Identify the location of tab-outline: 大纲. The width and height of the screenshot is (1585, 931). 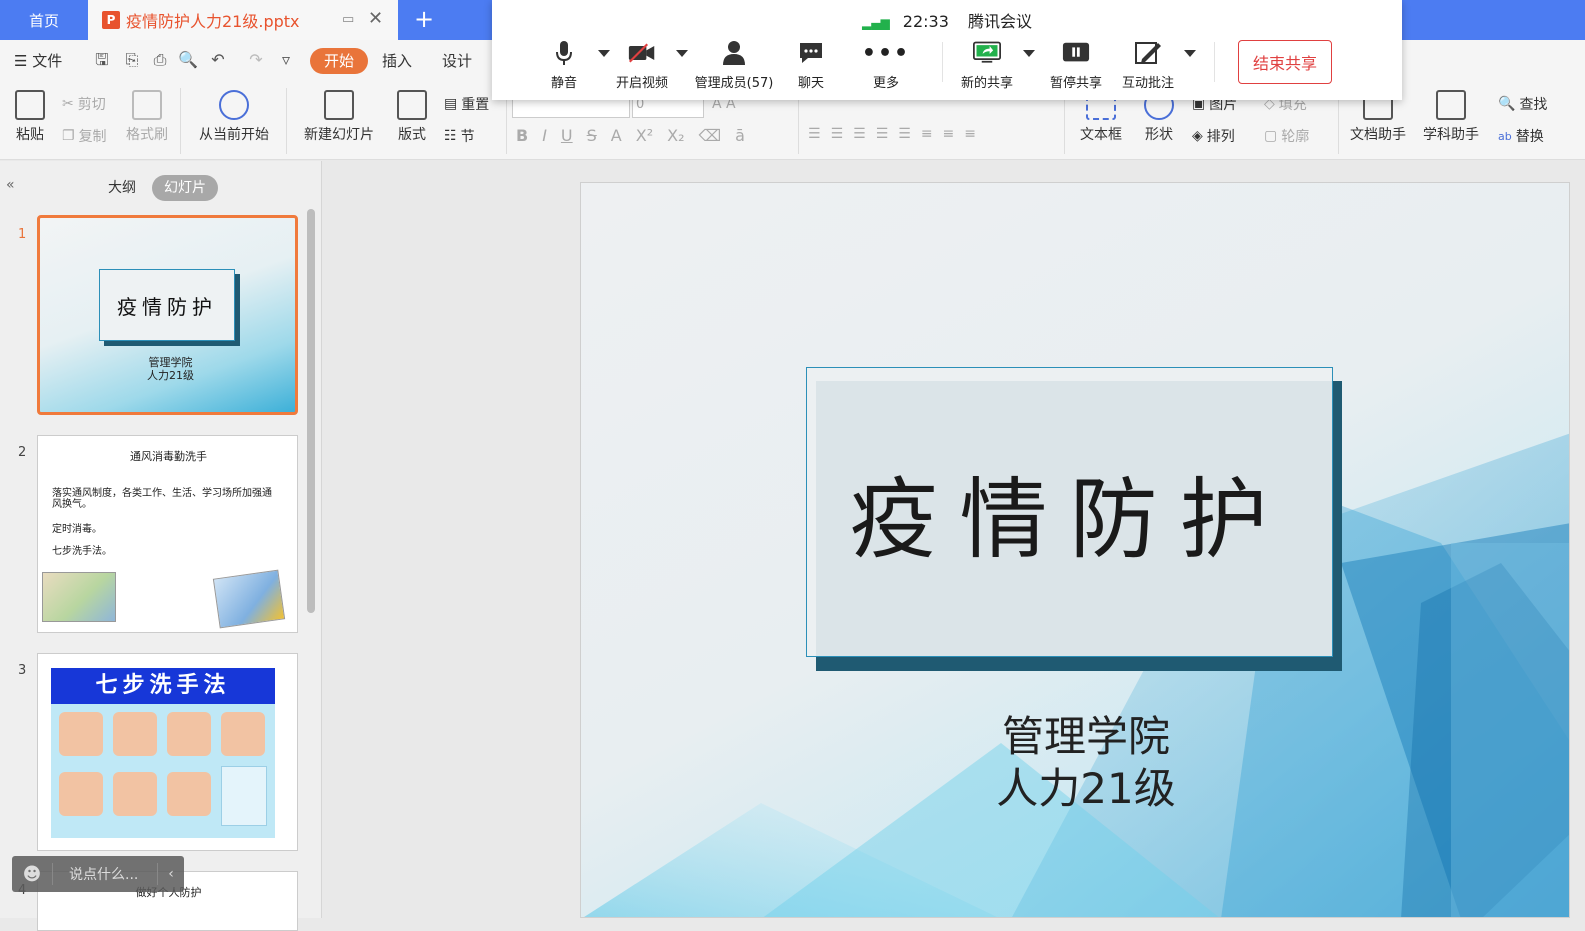
(122, 188).